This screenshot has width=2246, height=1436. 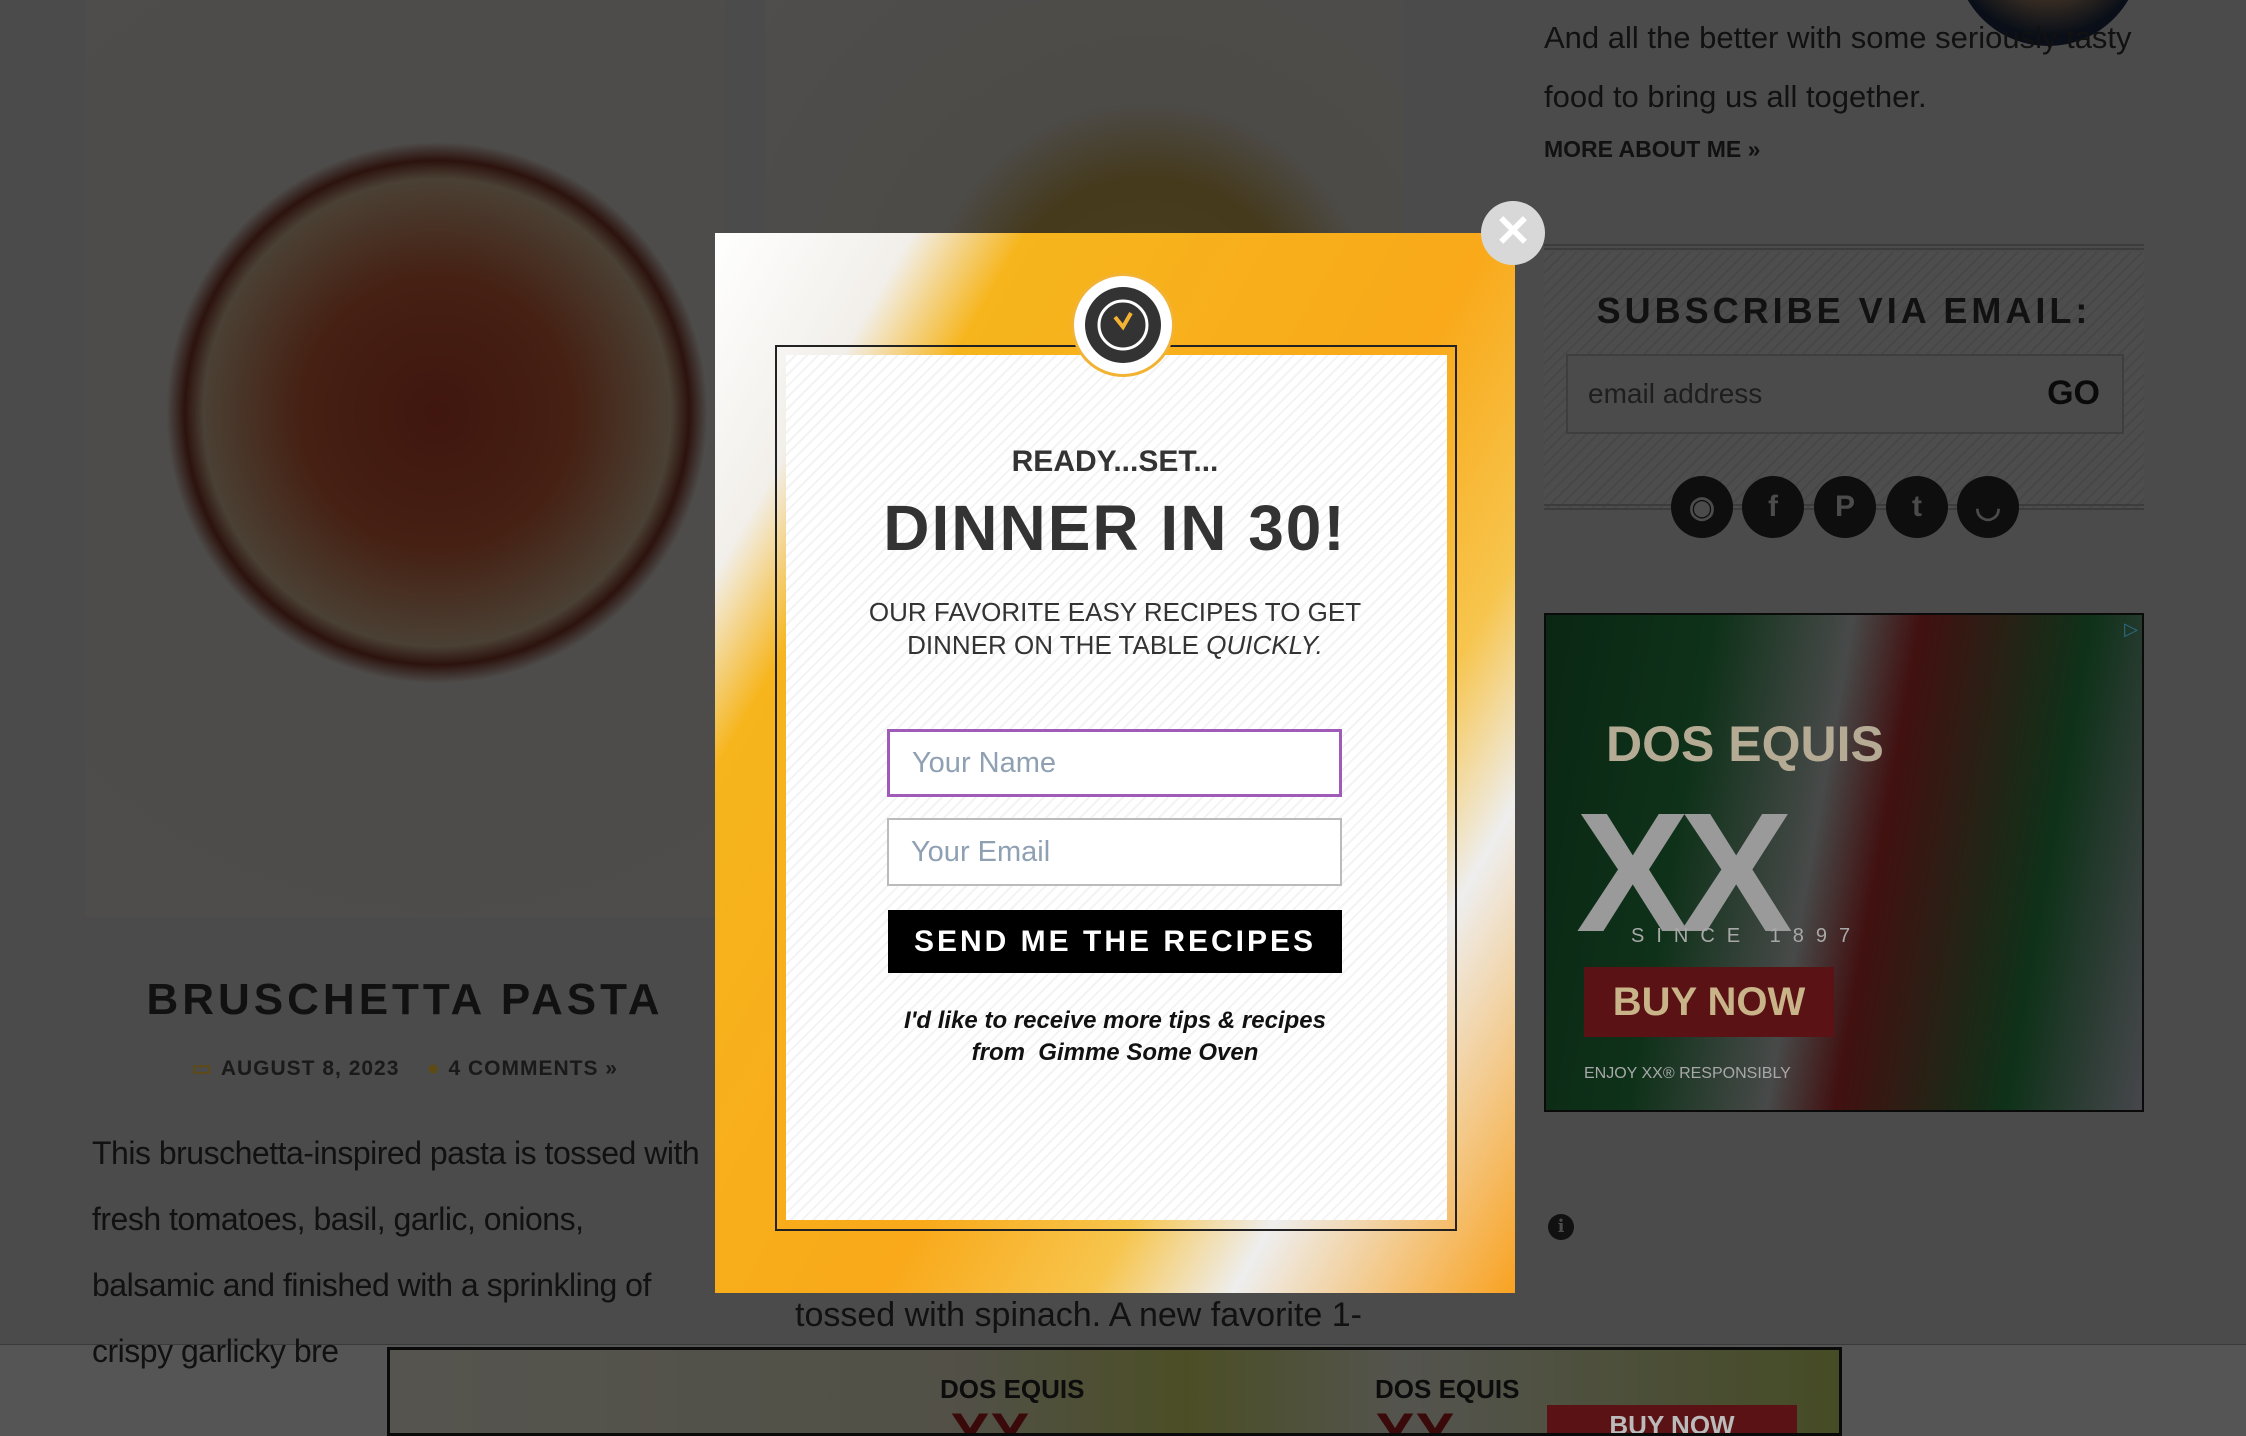 I want to click on ad-disclaimer: ENJOY XX® RESPONSIBLY, so click(x=1687, y=1073).